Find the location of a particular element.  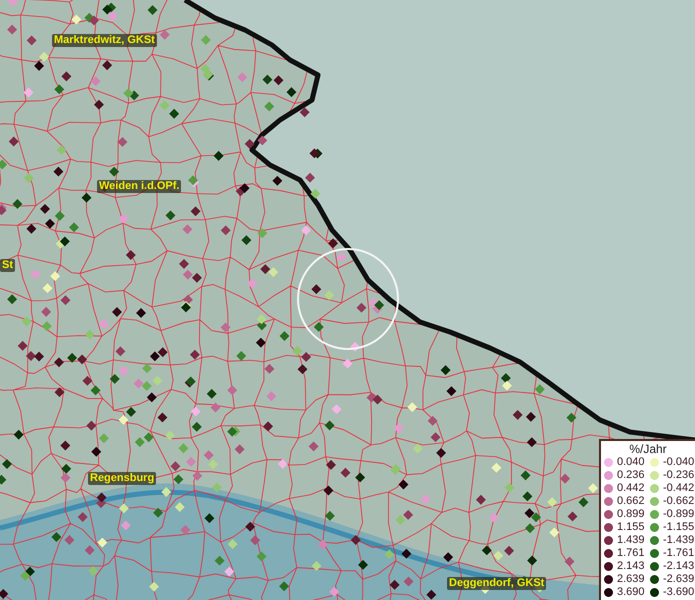

legend-label: 1.155 is located at coordinates (631, 527).